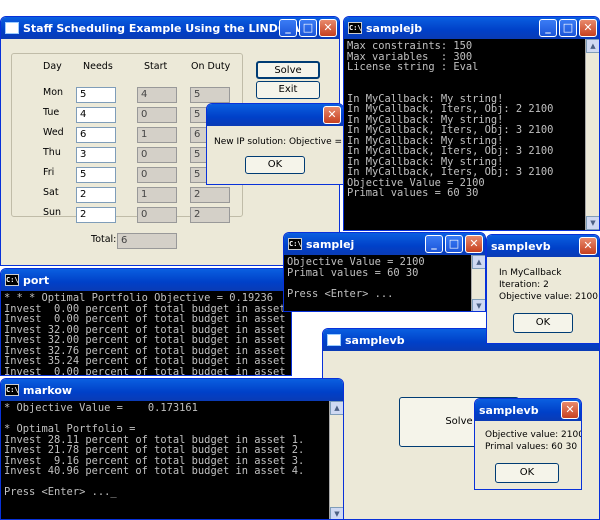  I want to click on ip-solution-dialog: ✕ New IP solution: Objective = 6 OK, so click(275, 144).